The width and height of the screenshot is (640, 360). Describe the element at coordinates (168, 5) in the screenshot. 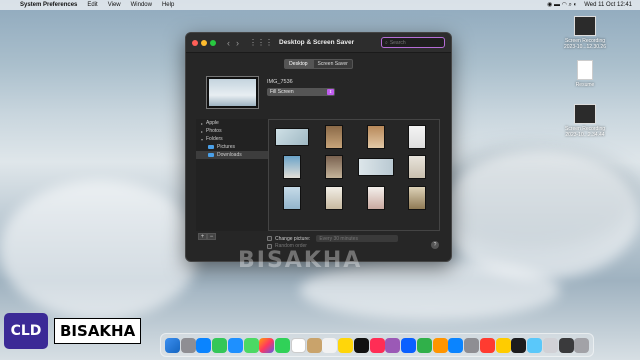

I see `menu-help: Help` at that location.